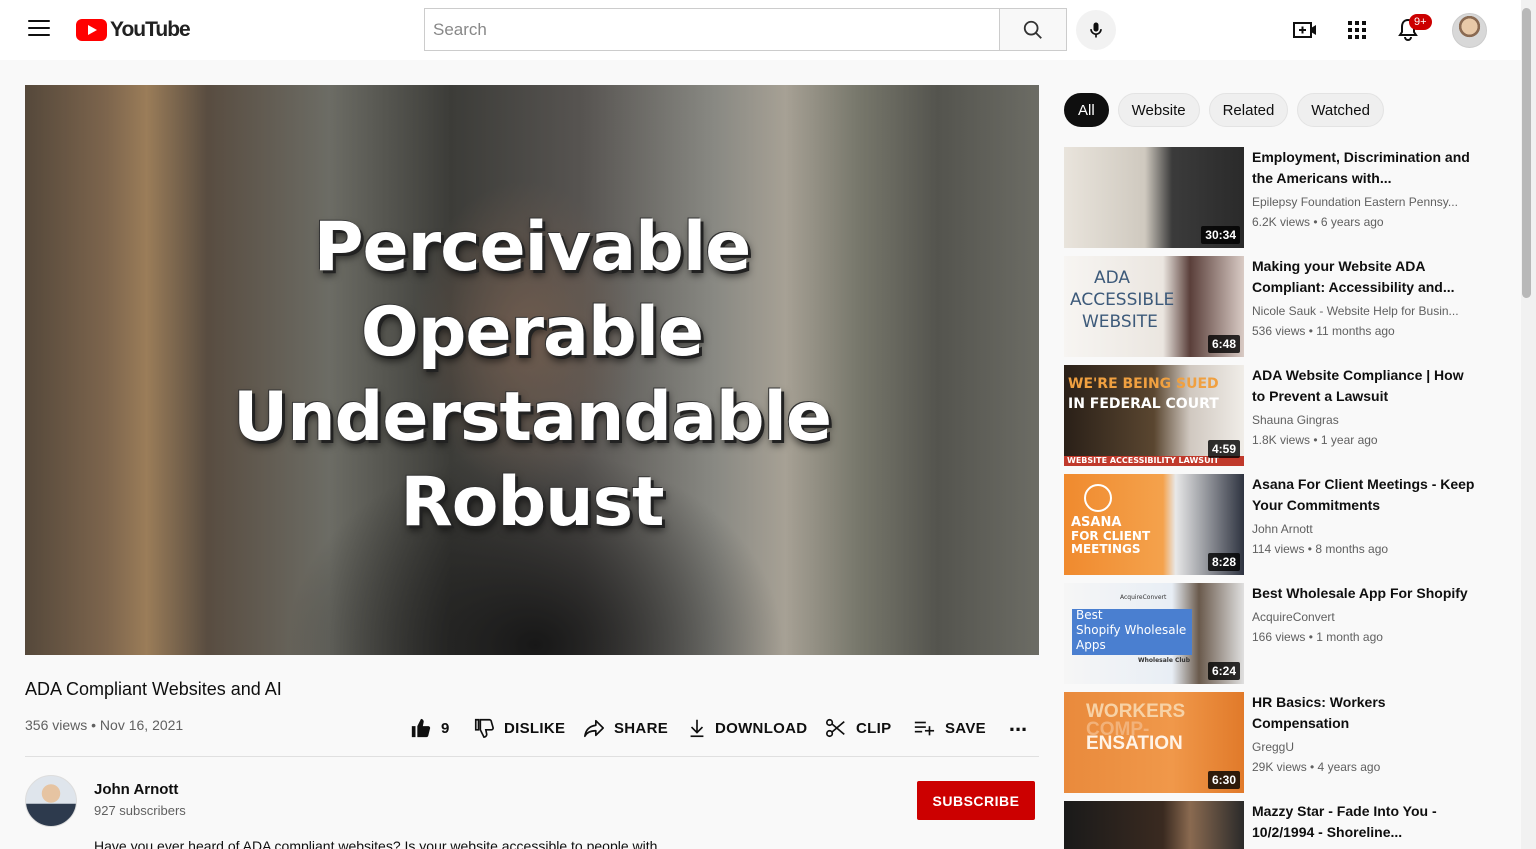 This screenshot has width=1536, height=849. What do you see at coordinates (1220, 235) in the screenshot?
I see `video-duration: 30:34` at bounding box center [1220, 235].